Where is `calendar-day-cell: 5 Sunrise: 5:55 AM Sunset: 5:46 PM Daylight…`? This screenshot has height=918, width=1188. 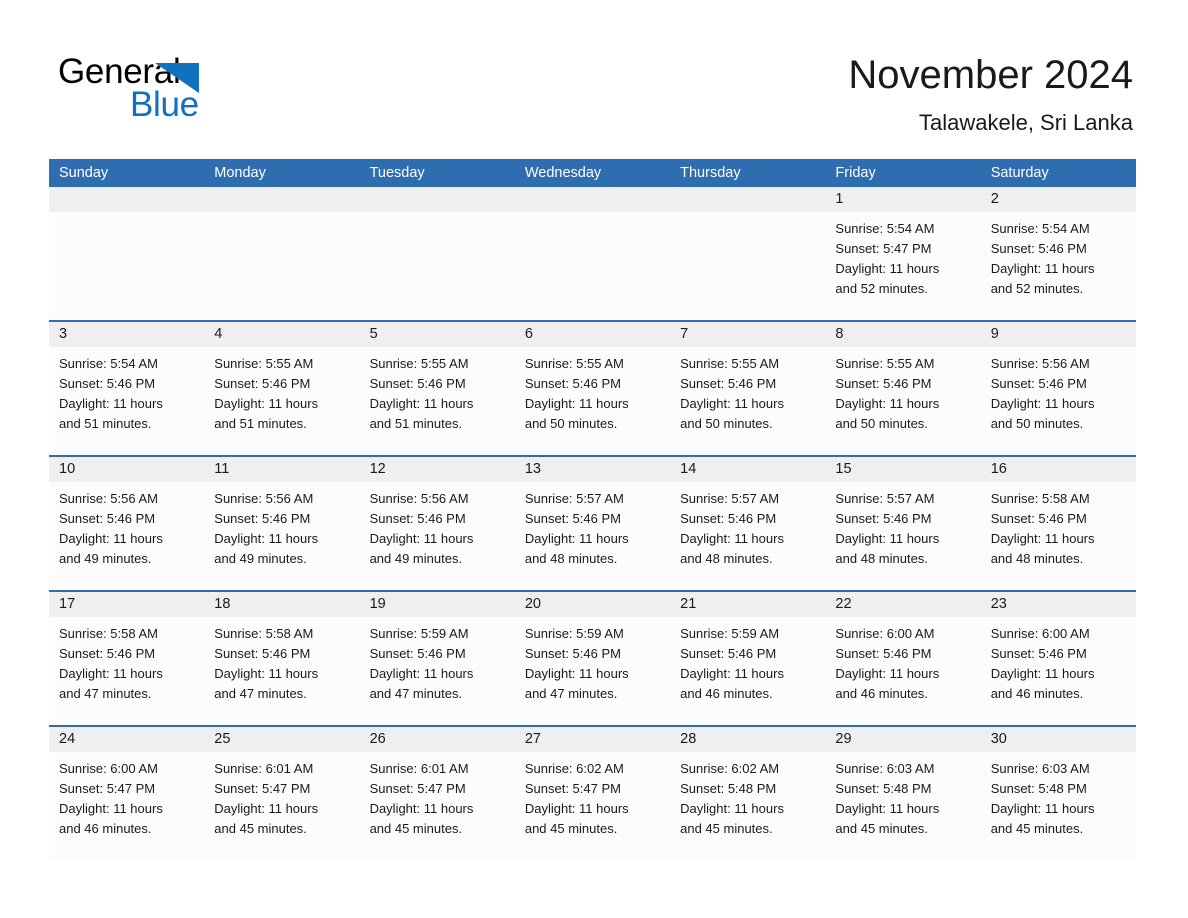 calendar-day-cell: 5 Sunrise: 5:55 AM Sunset: 5:46 PM Daylight… is located at coordinates (437, 388).